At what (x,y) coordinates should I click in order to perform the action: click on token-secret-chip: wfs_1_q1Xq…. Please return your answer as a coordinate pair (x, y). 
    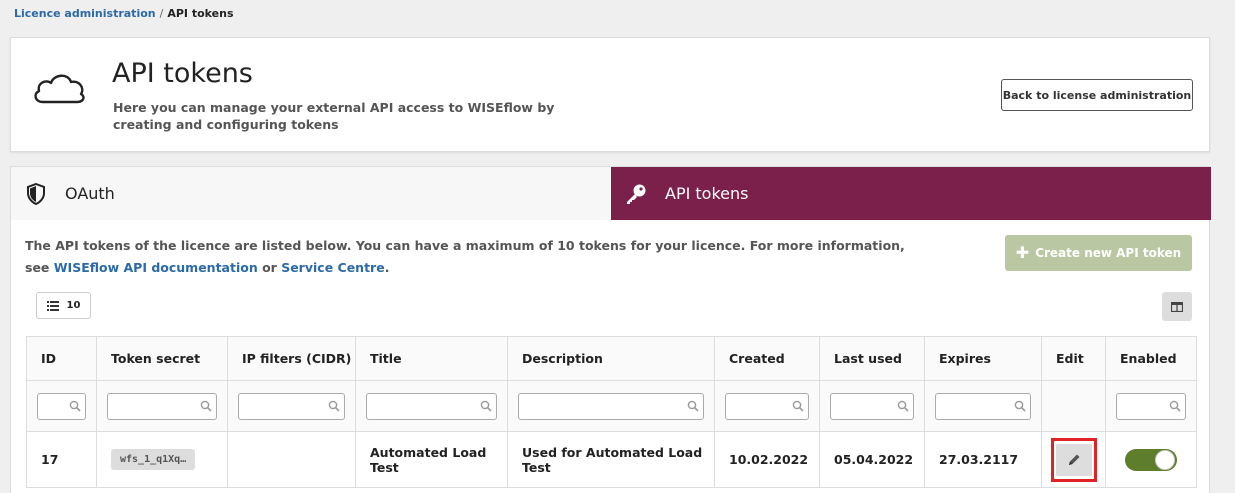
    Looking at the image, I should click on (153, 459).